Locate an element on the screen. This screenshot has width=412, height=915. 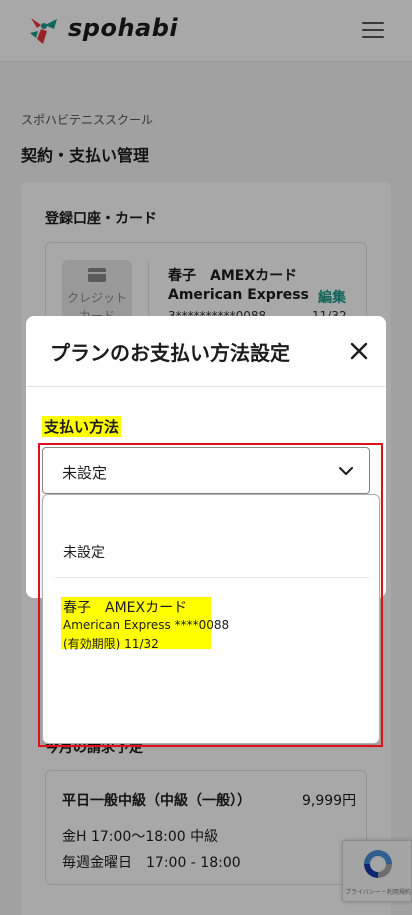
modal-divider is located at coordinates (206, 386).